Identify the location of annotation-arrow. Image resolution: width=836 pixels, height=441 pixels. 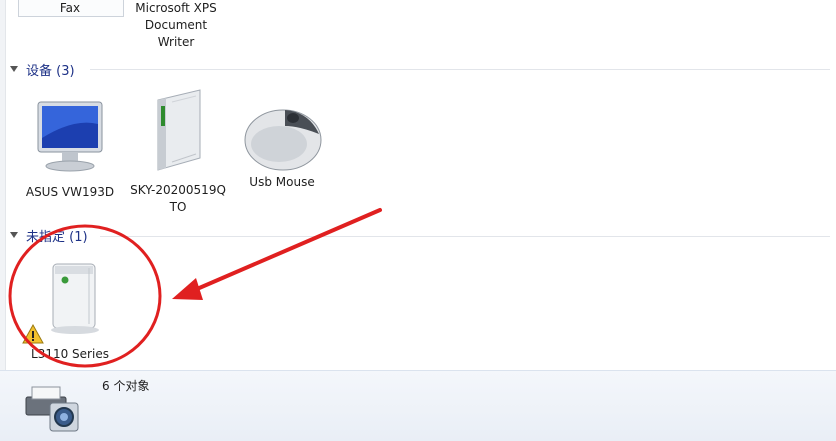
(285, 251).